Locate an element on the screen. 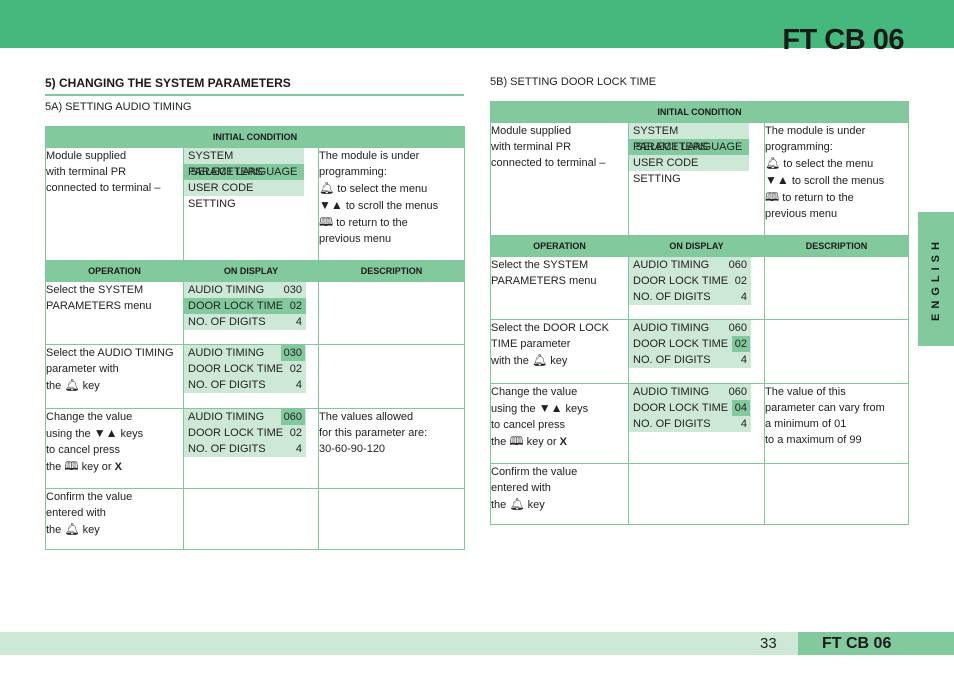  section-divider is located at coordinates (254, 95).